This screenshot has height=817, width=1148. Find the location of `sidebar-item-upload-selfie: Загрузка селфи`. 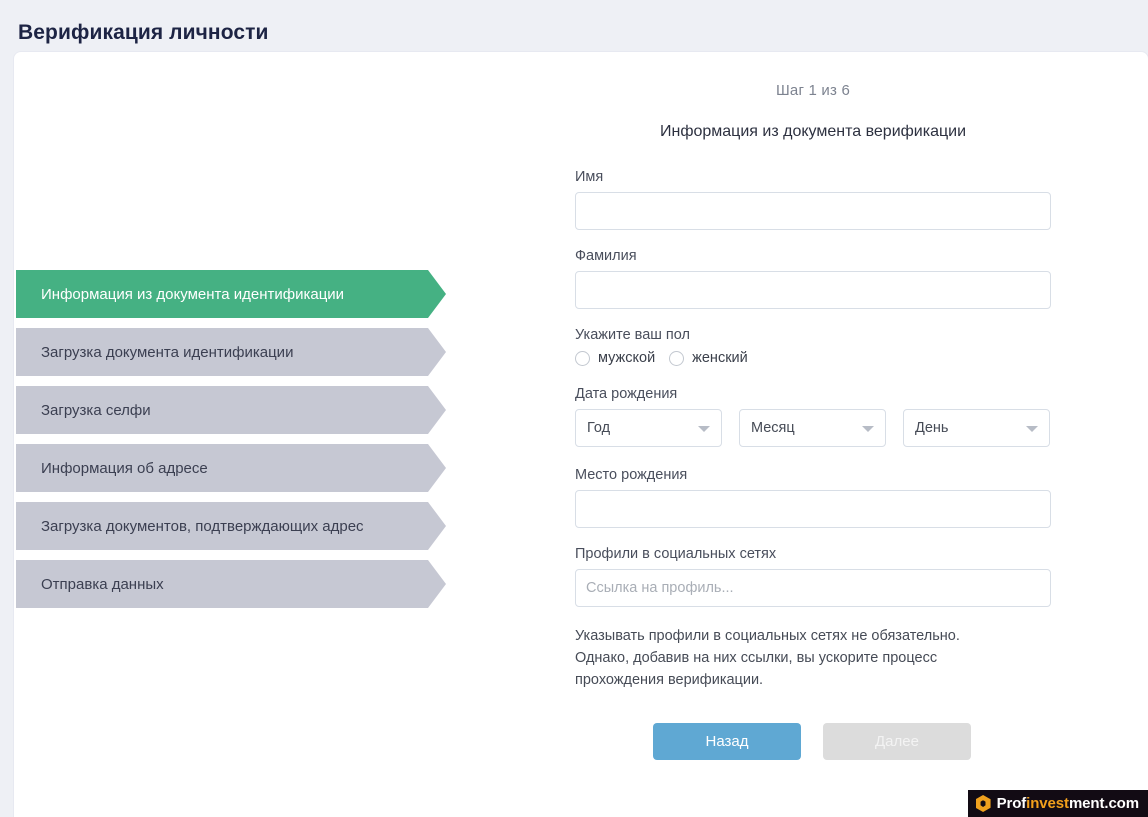

sidebar-item-upload-selfie: Загрузка селфи is located at coordinates (222, 410).